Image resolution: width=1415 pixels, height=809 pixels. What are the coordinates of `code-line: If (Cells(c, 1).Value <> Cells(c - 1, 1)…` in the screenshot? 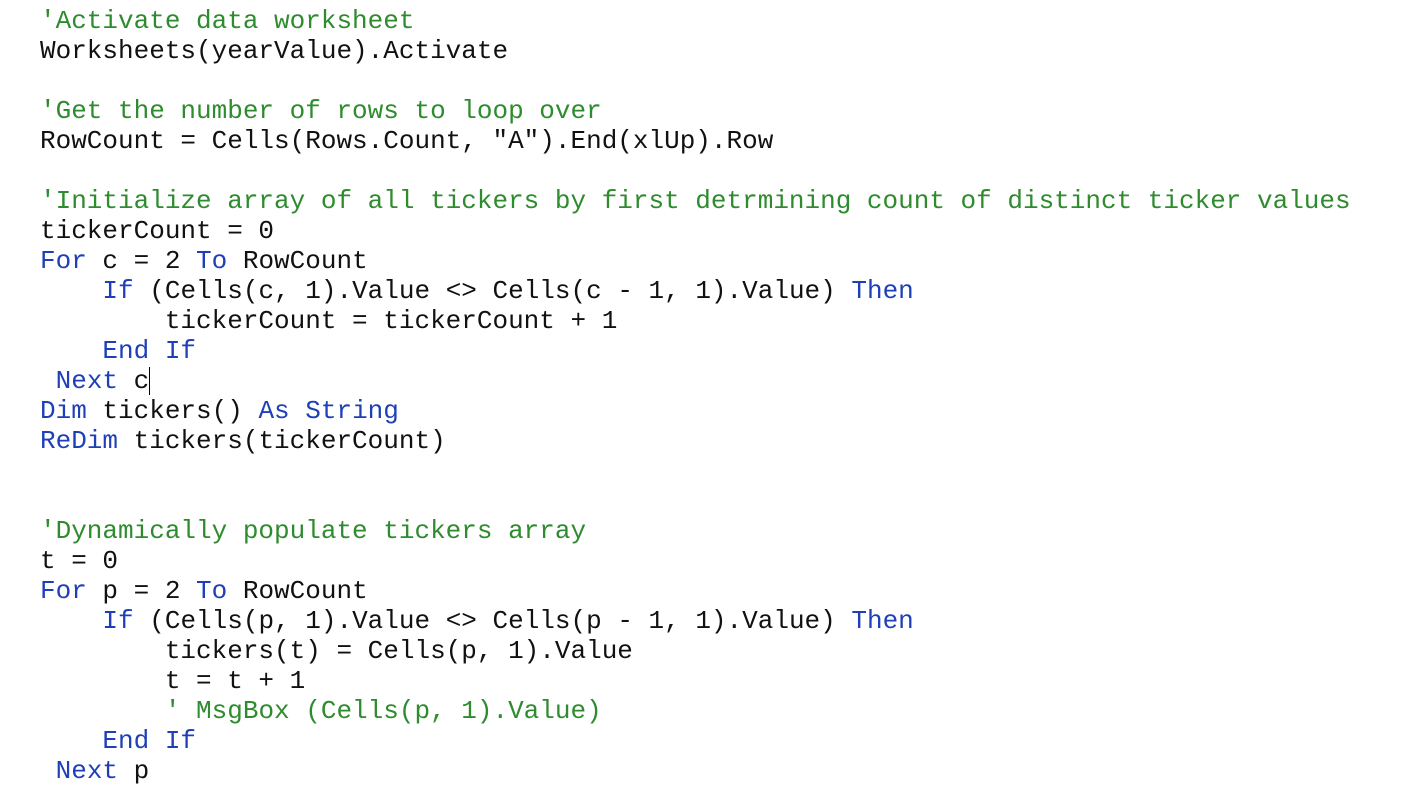 It's located at (727, 291).